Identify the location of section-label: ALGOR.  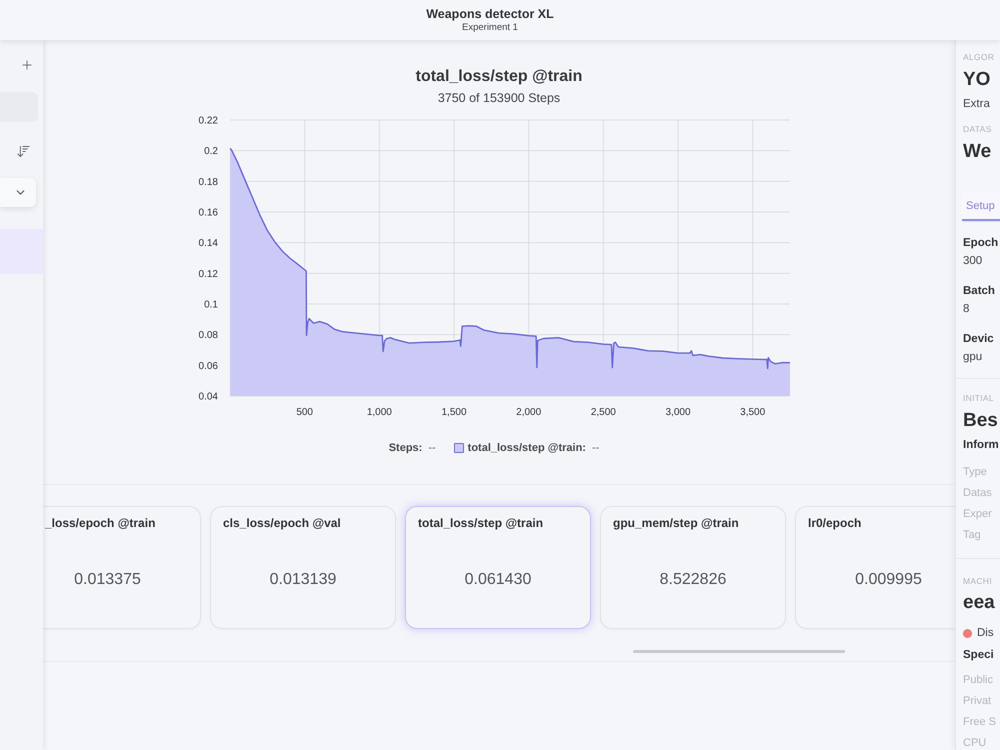
(978, 57).